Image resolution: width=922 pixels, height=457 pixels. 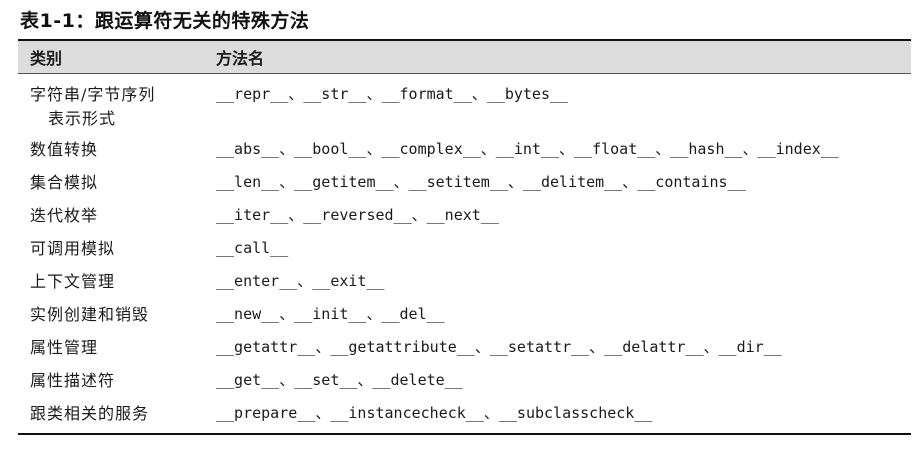 What do you see at coordinates (464, 247) in the screenshot?
I see `table-row: 可调用模拟 __call__` at bounding box center [464, 247].